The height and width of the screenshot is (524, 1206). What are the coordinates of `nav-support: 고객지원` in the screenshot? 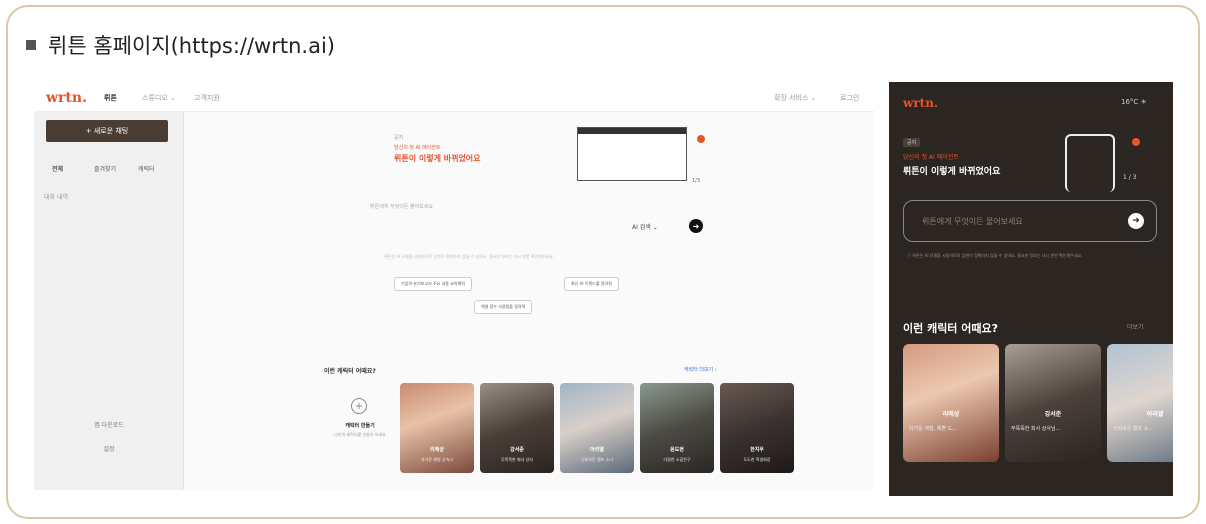 It's located at (207, 98).